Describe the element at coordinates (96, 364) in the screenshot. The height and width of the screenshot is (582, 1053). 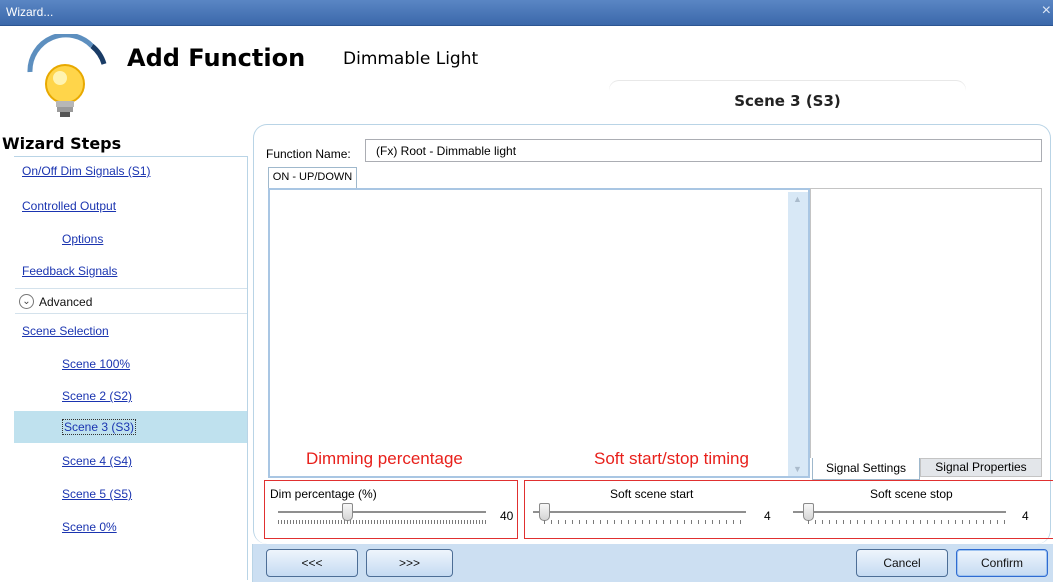
I see `step-scene-100: Scene 100%` at that location.